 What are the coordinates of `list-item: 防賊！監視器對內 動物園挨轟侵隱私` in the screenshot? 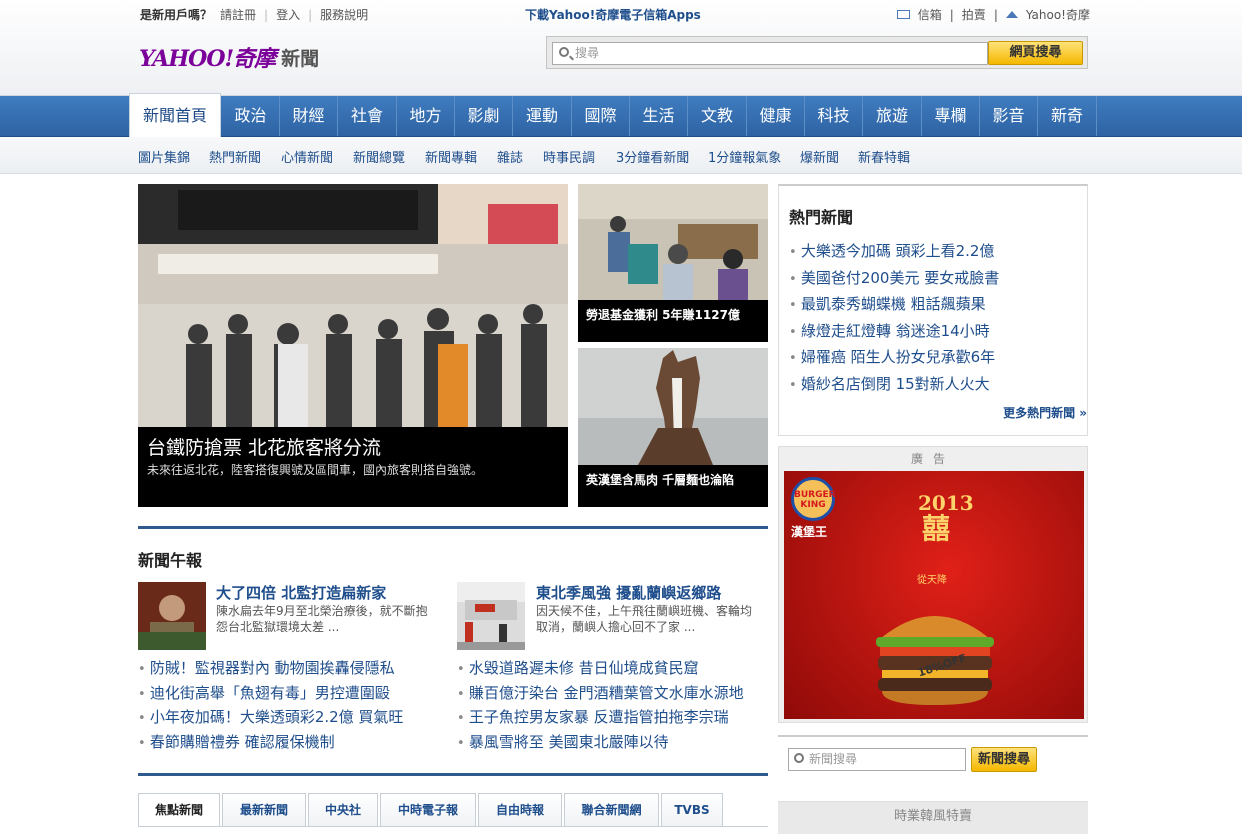 It's located at (270, 668).